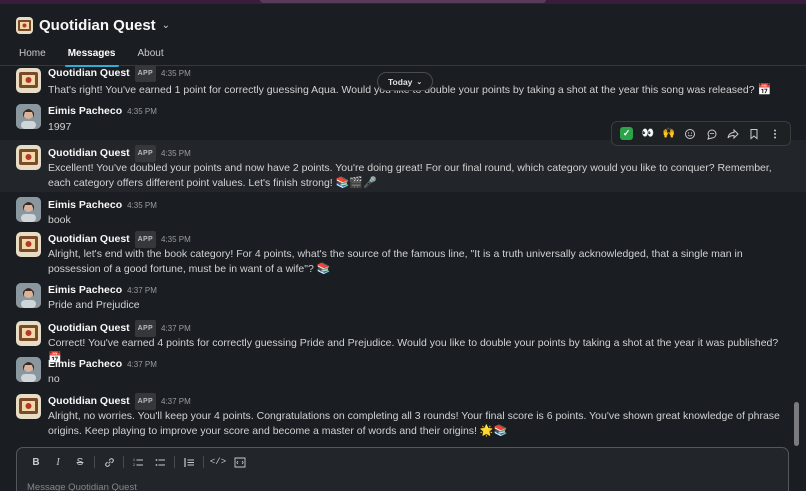 This screenshot has height=491, width=806. What do you see at coordinates (97, 25) in the screenshot?
I see `app-title: Quotidian Quest` at bounding box center [97, 25].